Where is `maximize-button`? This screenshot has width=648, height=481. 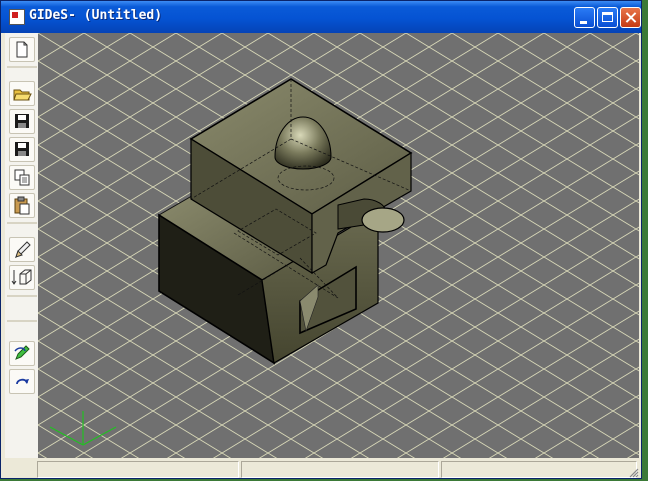
maximize-button is located at coordinates (607, 17).